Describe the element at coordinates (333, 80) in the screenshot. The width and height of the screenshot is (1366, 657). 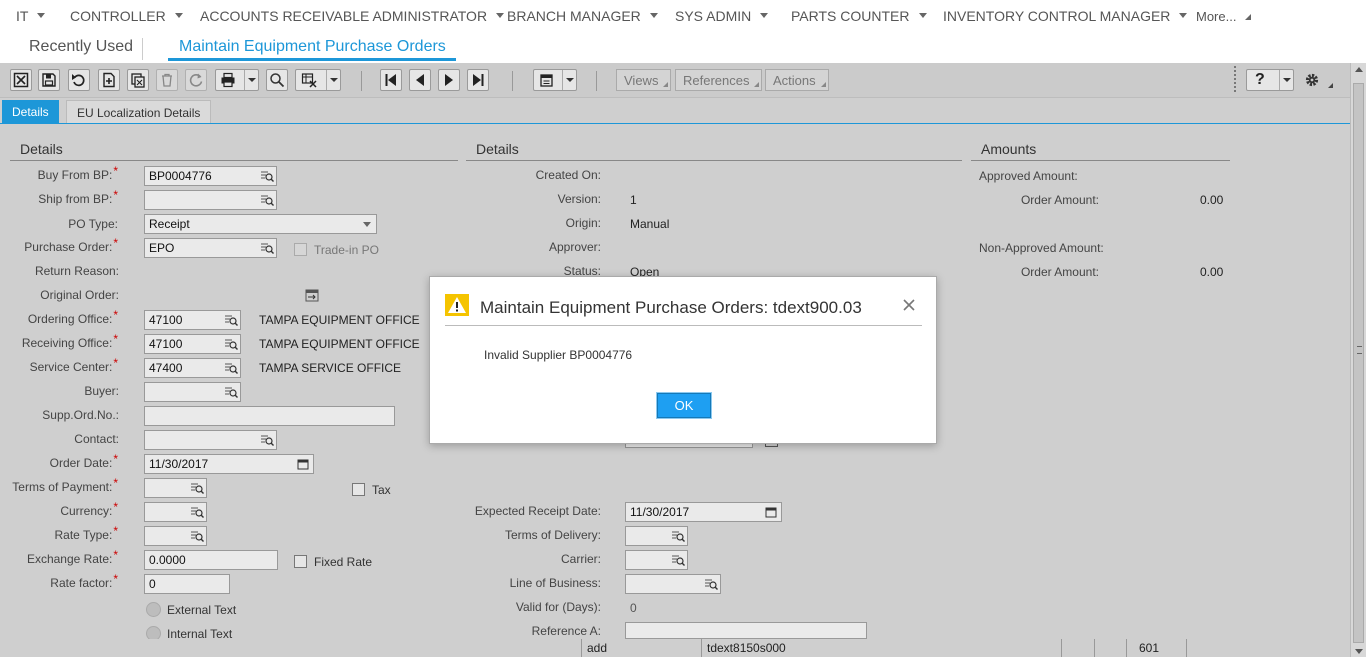
I see `filter-options-dropdown` at that location.